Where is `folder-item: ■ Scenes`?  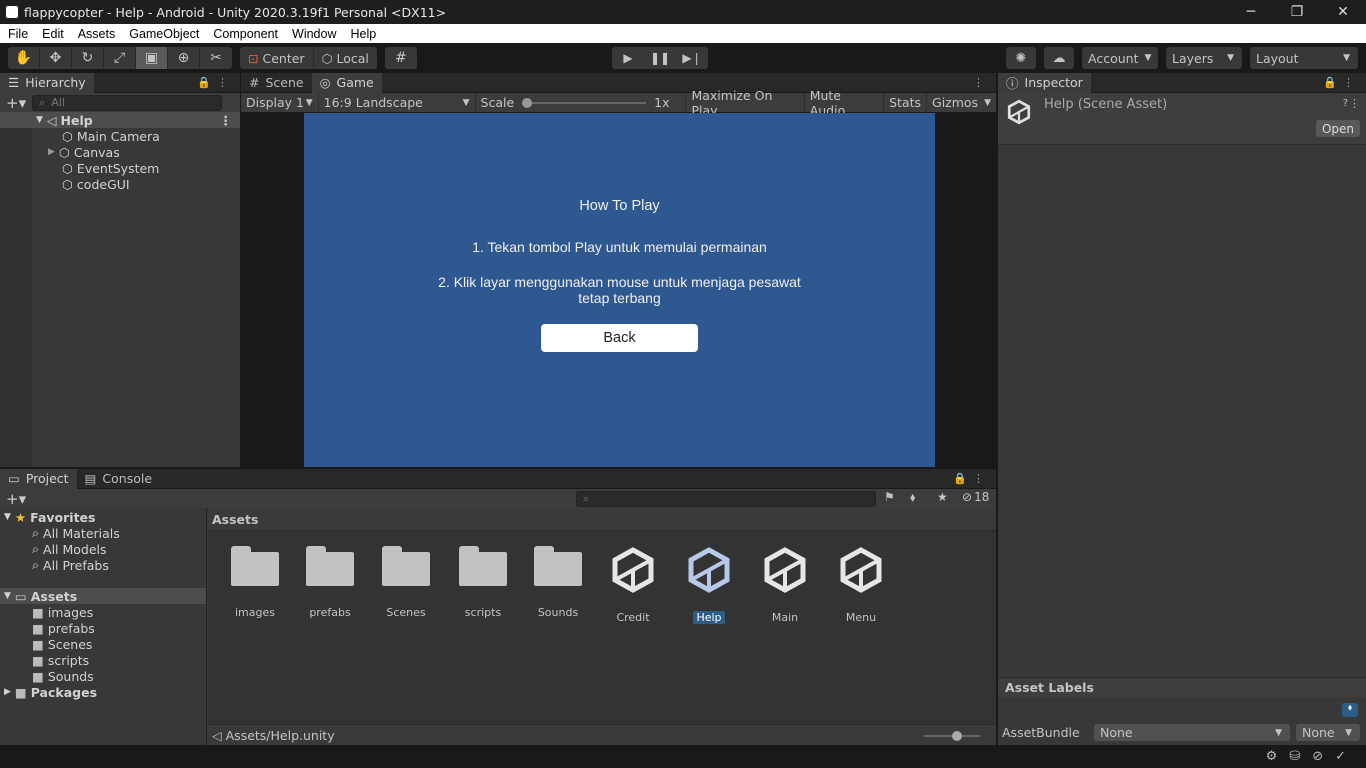 folder-item: ■ Scenes is located at coordinates (103, 644).